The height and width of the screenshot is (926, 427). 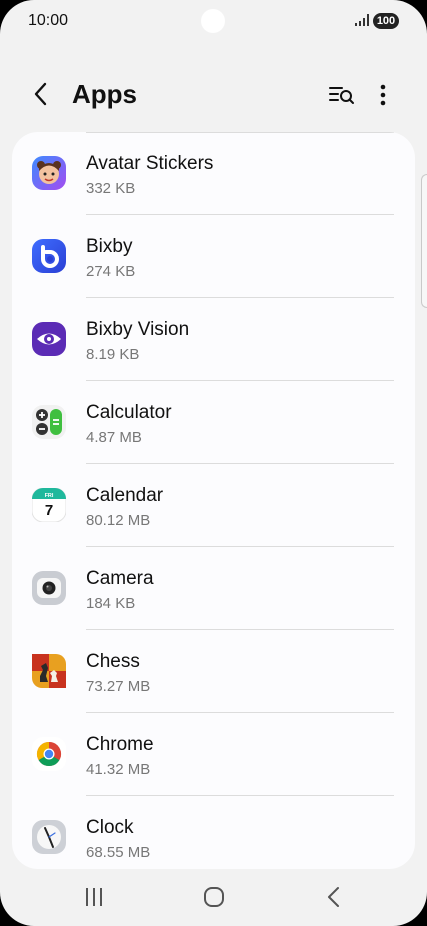 I want to click on app-row-camera: Camera 184 KB, so click(x=213, y=588).